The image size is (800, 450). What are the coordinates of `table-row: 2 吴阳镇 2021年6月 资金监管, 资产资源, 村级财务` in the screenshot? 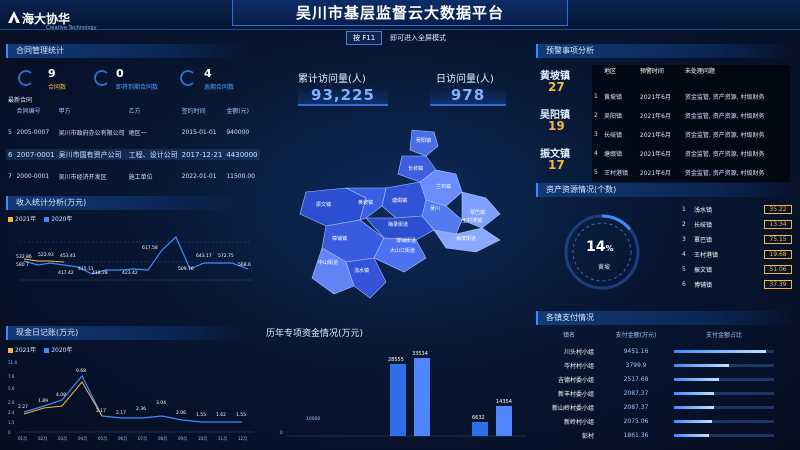 It's located at (691, 115).